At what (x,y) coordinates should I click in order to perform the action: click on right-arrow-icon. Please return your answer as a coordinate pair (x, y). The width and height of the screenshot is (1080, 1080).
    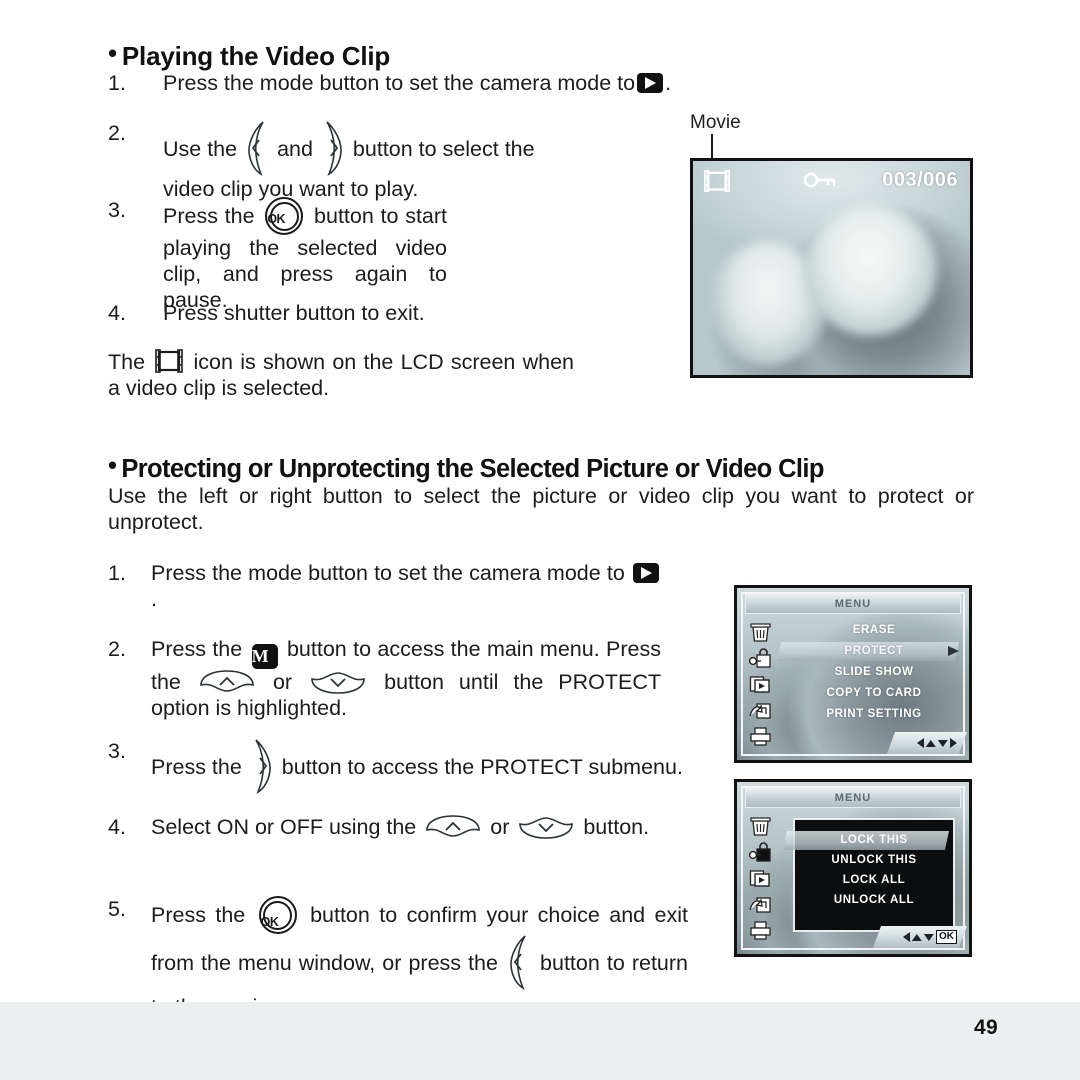
    Looking at the image, I should click on (953, 743).